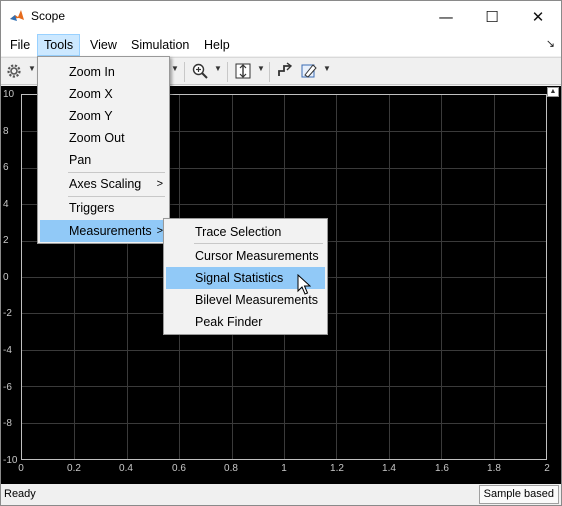 This screenshot has width=562, height=506. Describe the element at coordinates (538, 16) in the screenshot. I see `close-button: ✕` at that location.